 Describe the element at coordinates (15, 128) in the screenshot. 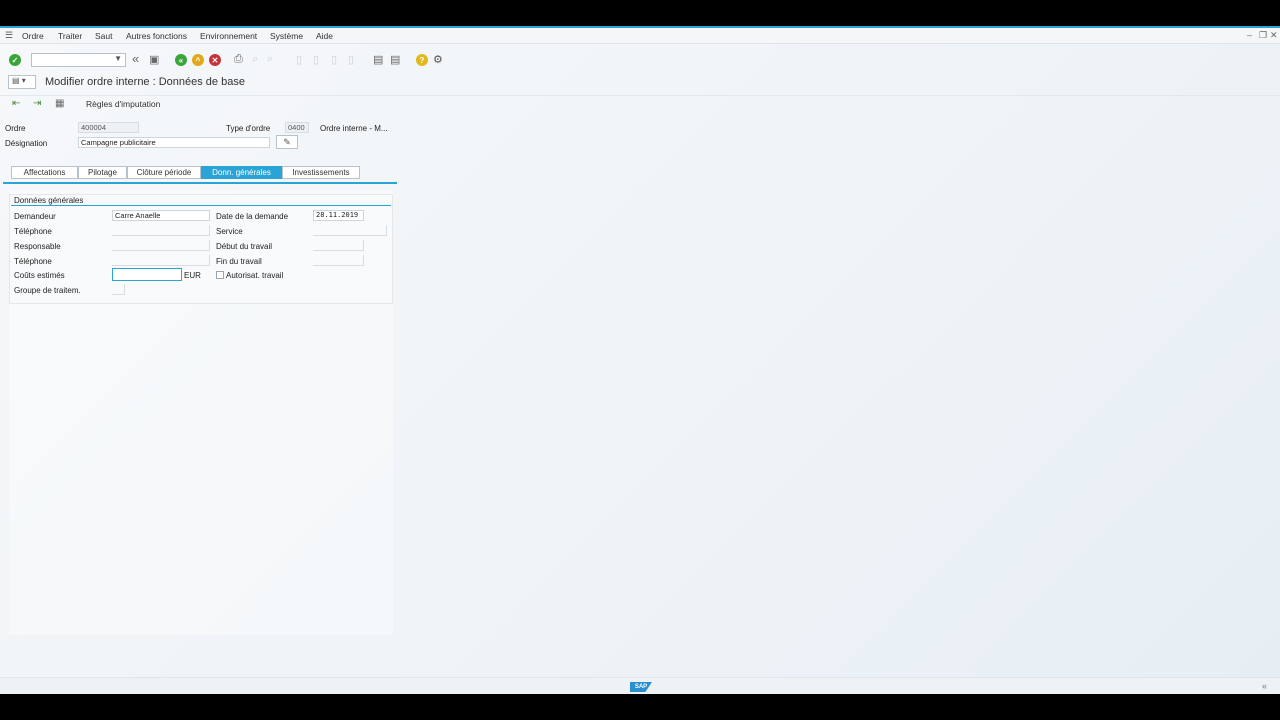

I see `ordre-label: Ordre` at that location.